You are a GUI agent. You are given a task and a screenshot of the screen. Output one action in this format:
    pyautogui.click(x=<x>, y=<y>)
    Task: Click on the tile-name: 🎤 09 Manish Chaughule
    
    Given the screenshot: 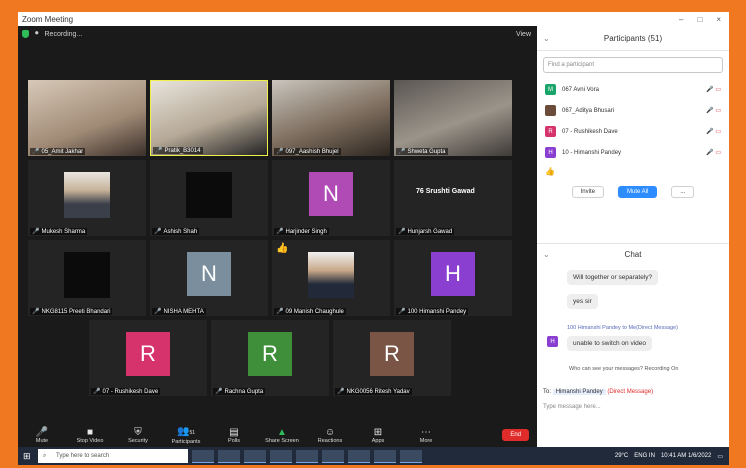 What is the action you would take?
    pyautogui.click(x=310, y=311)
    